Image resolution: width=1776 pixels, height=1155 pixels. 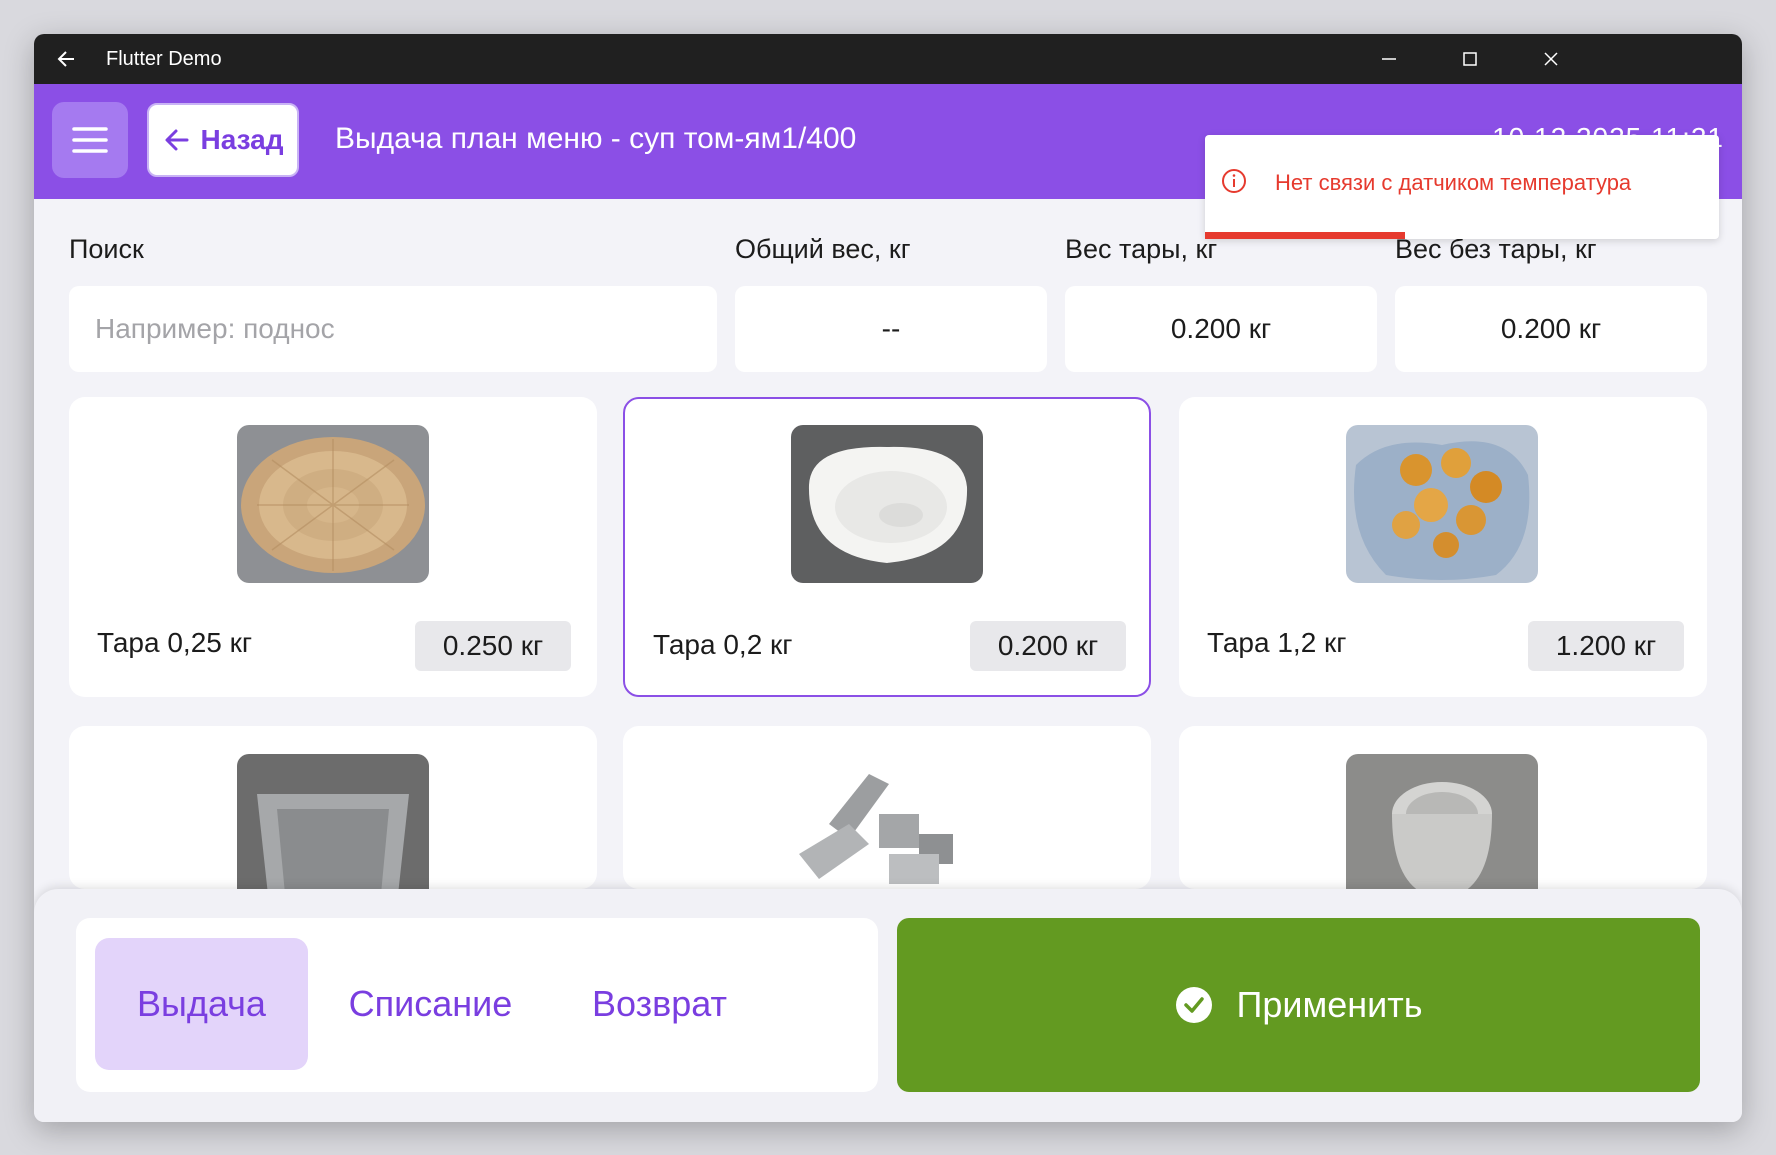 I want to click on toast-message: Нет связи с датчиком температура, so click(x=1453, y=182).